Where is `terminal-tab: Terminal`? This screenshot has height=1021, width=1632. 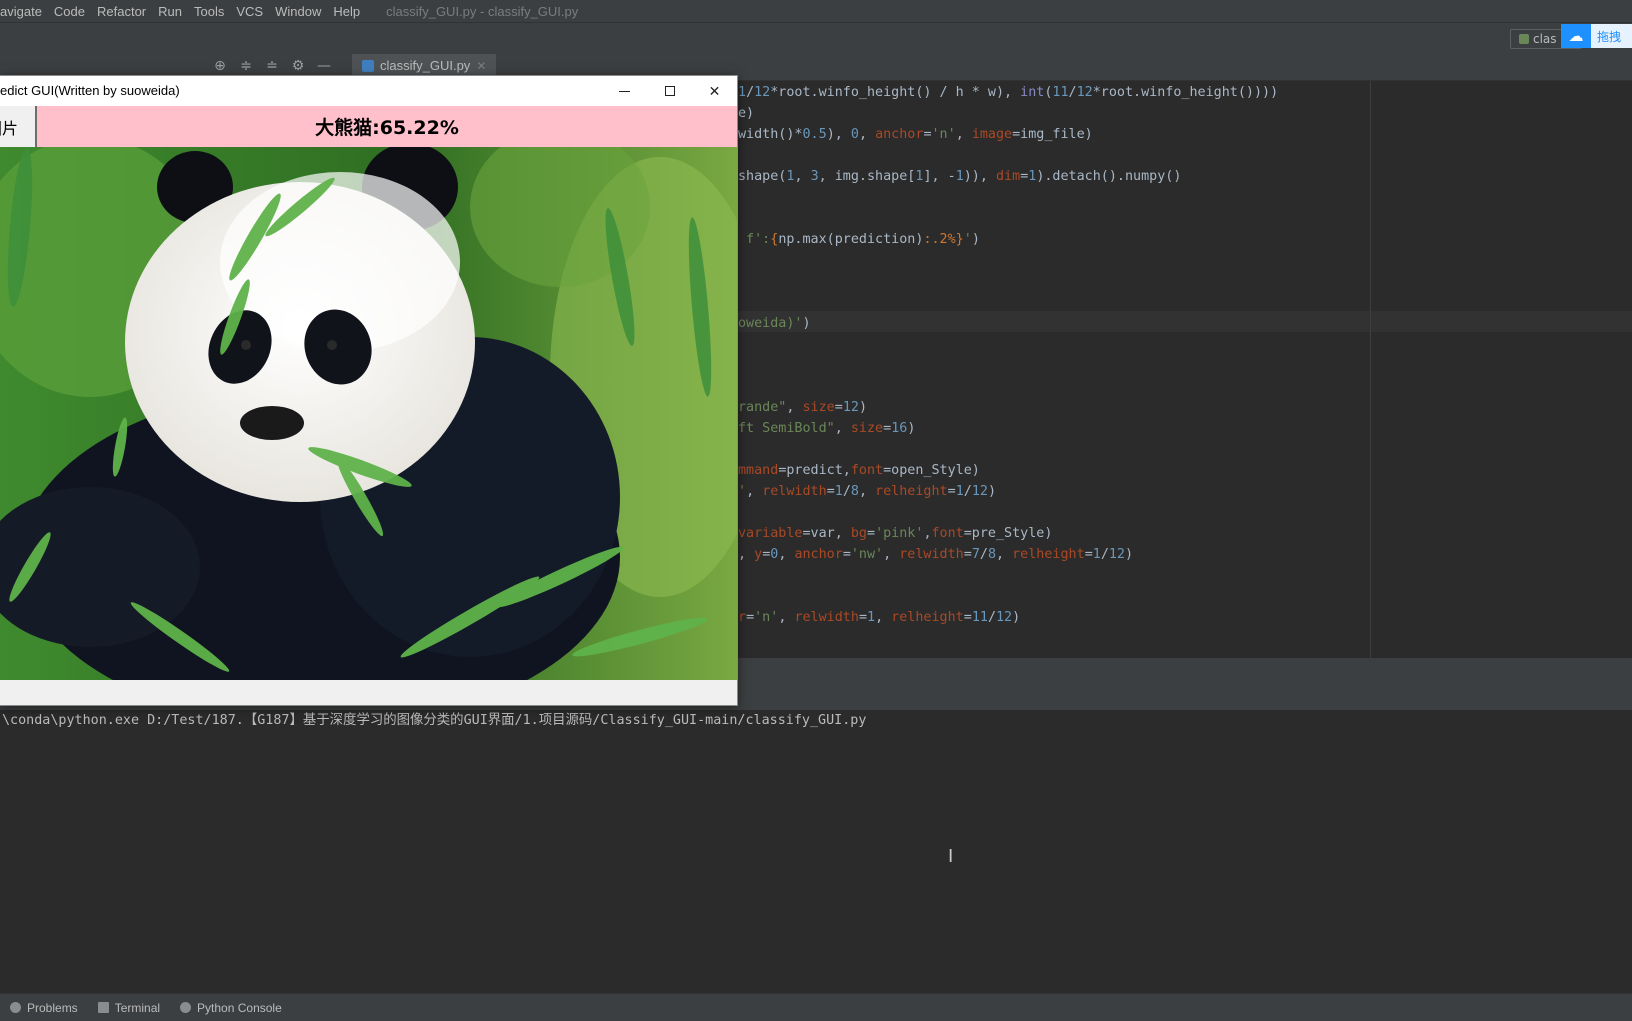
terminal-tab: Terminal is located at coordinates (129, 1007).